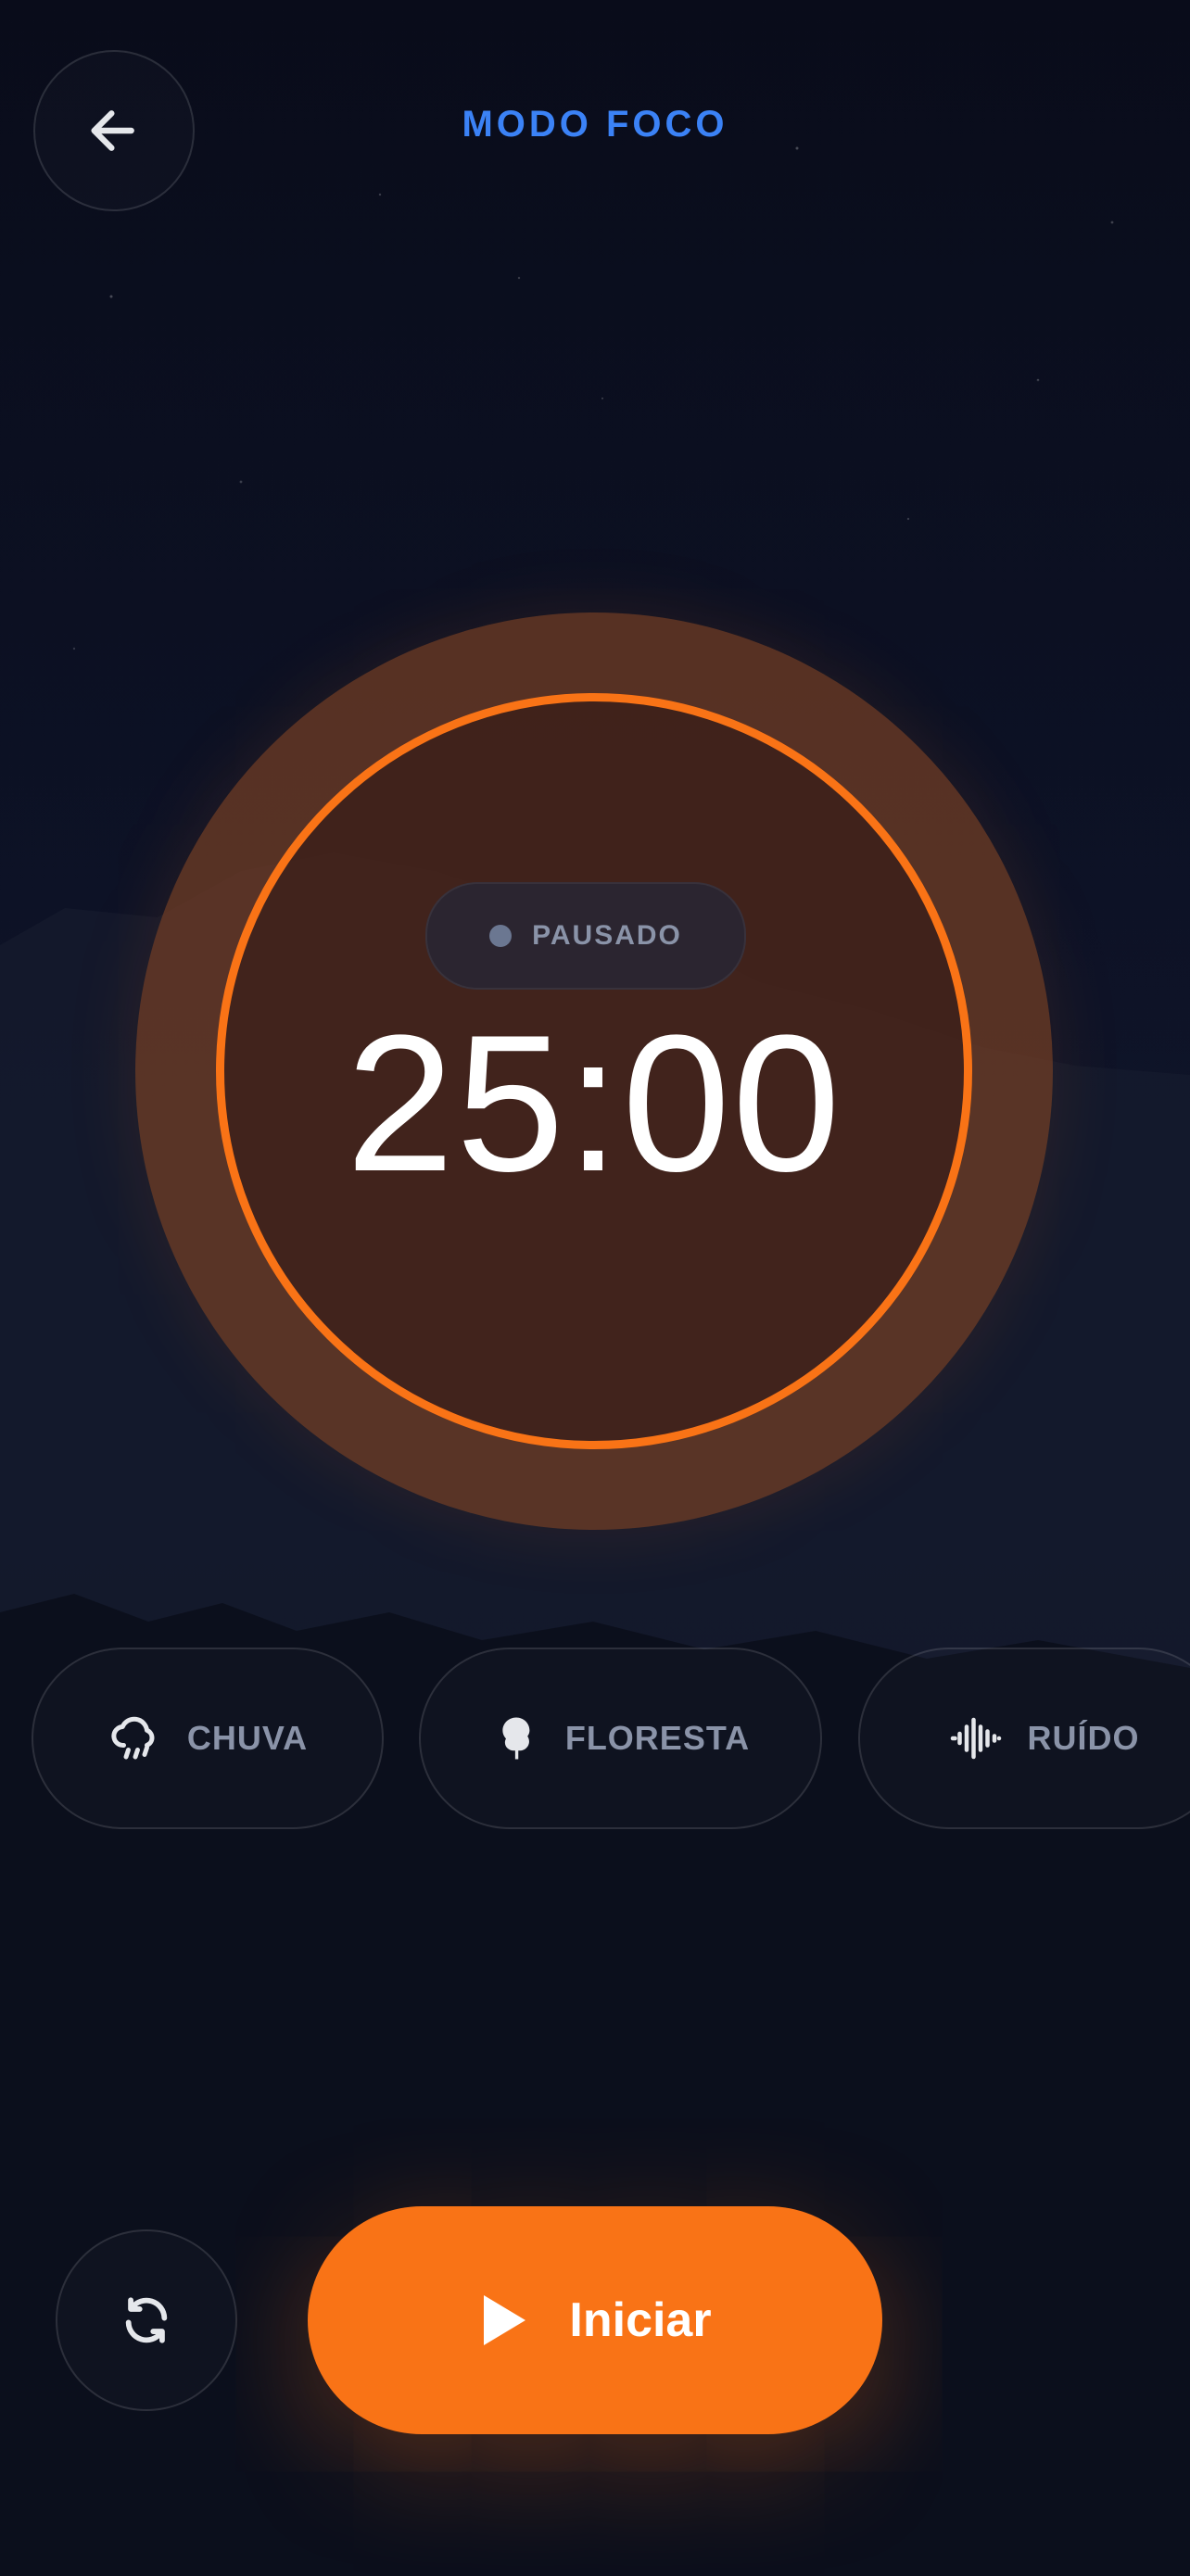  I want to click on status-dot, so click(501, 936).